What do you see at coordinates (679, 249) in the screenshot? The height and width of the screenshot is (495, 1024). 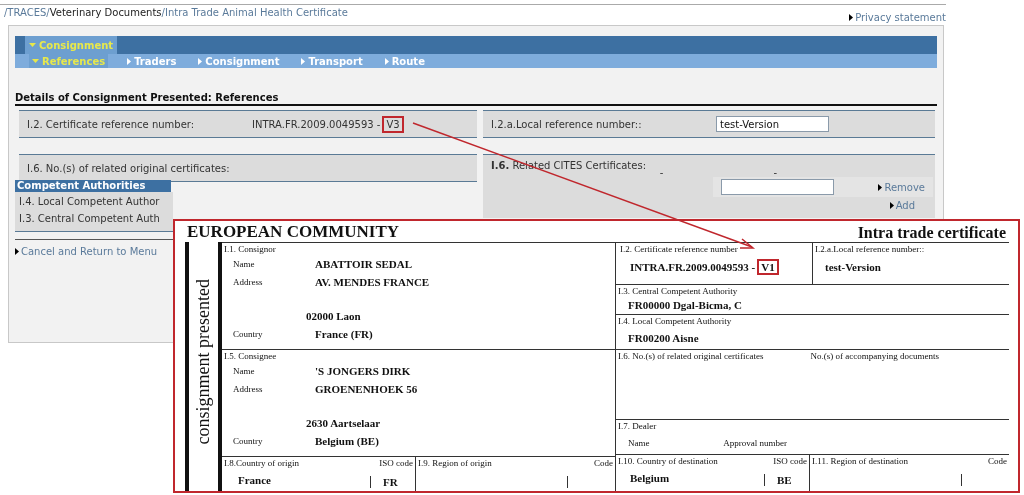 I see `field-heading: I.2. Certificate reference number` at bounding box center [679, 249].